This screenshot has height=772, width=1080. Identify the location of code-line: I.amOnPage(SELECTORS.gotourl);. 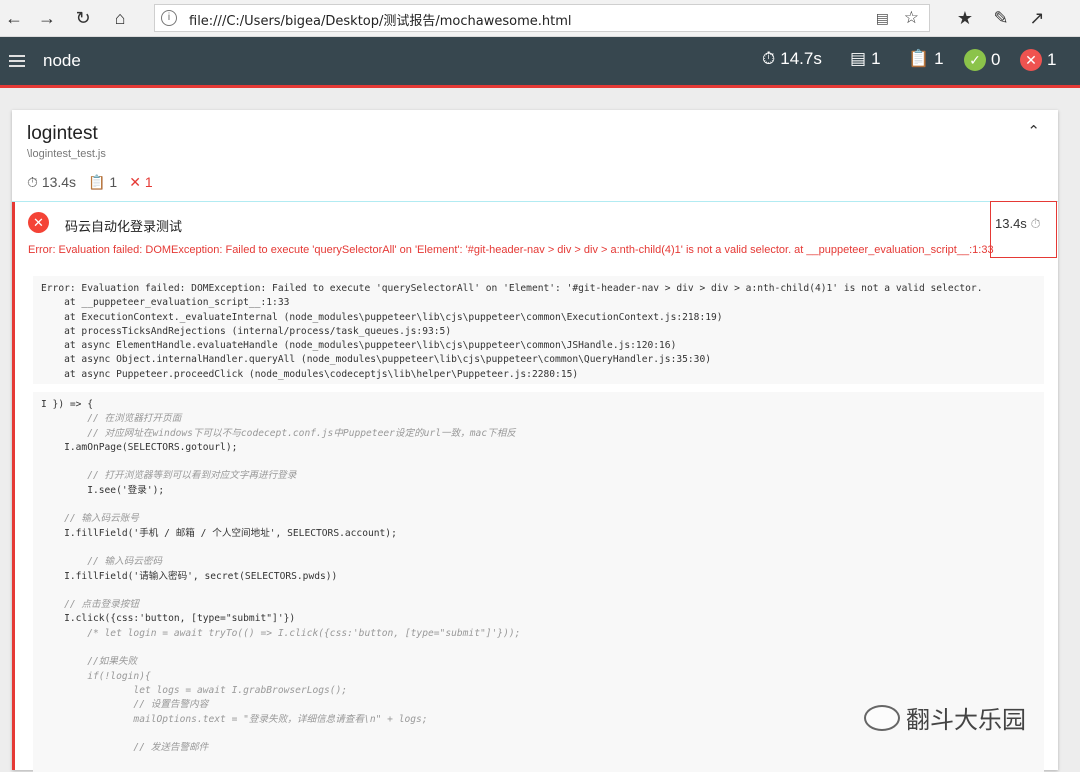
(139, 447).